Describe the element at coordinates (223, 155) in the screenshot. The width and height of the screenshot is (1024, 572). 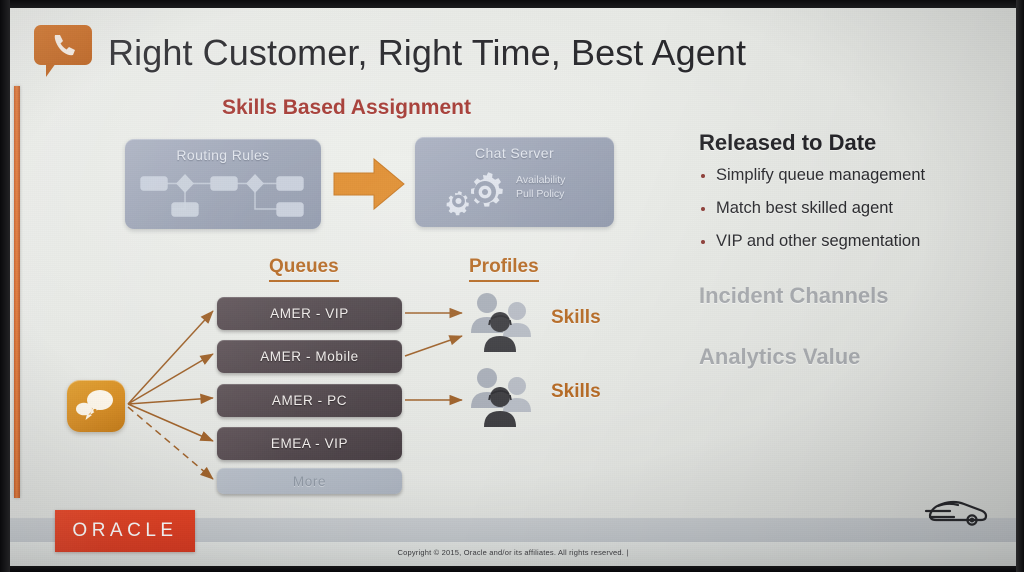
I see `routing-rules-label: Routing Rules` at that location.